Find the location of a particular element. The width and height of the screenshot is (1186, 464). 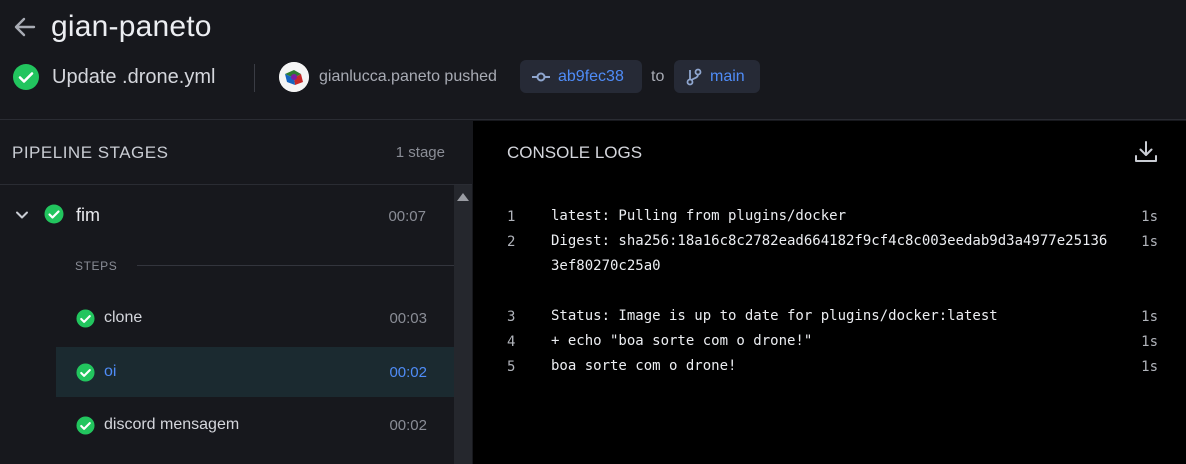

avatar is located at coordinates (294, 77).